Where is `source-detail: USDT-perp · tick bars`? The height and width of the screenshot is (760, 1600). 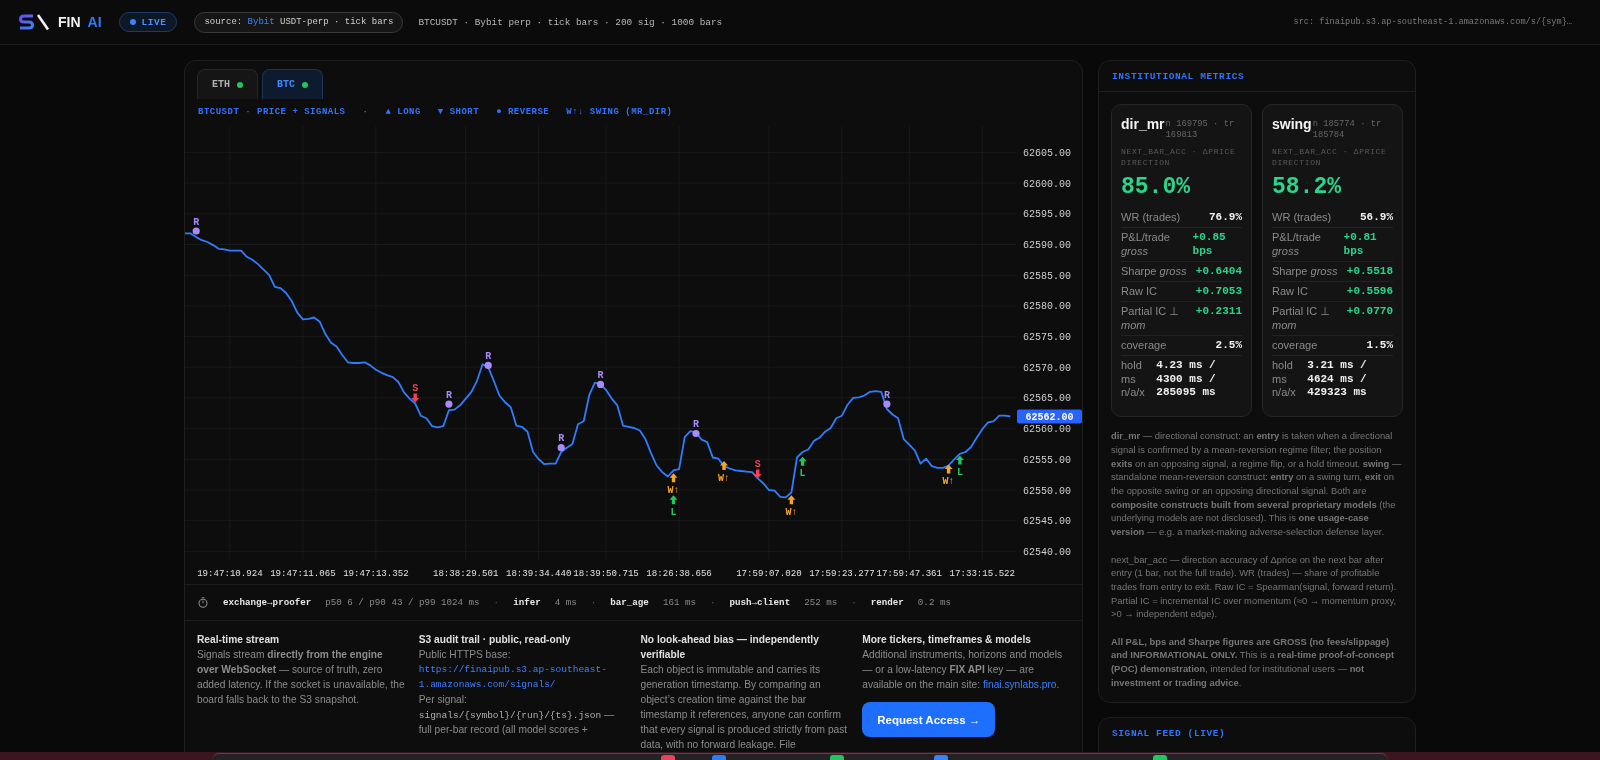 source-detail: USDT-perp · tick bars is located at coordinates (337, 22).